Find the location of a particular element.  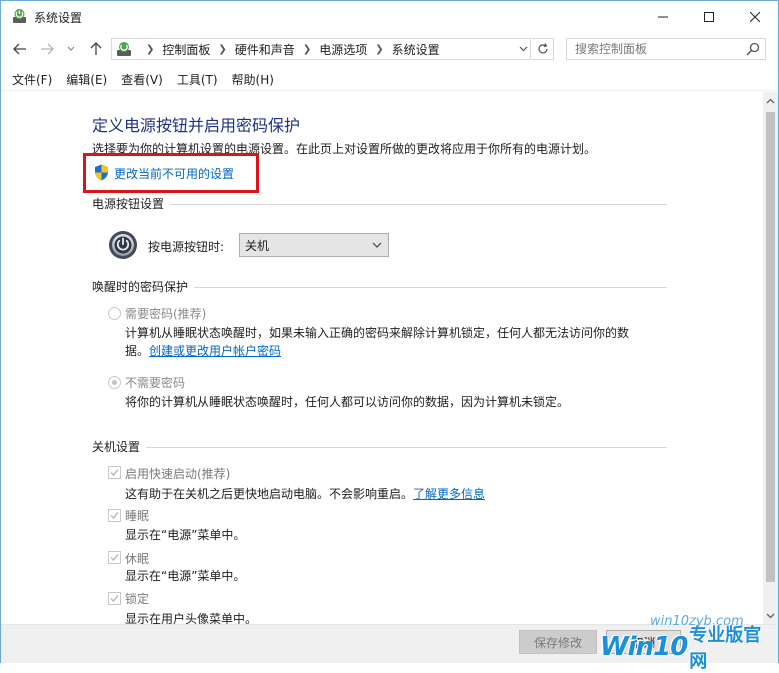

forward-button is located at coordinates (47, 49).